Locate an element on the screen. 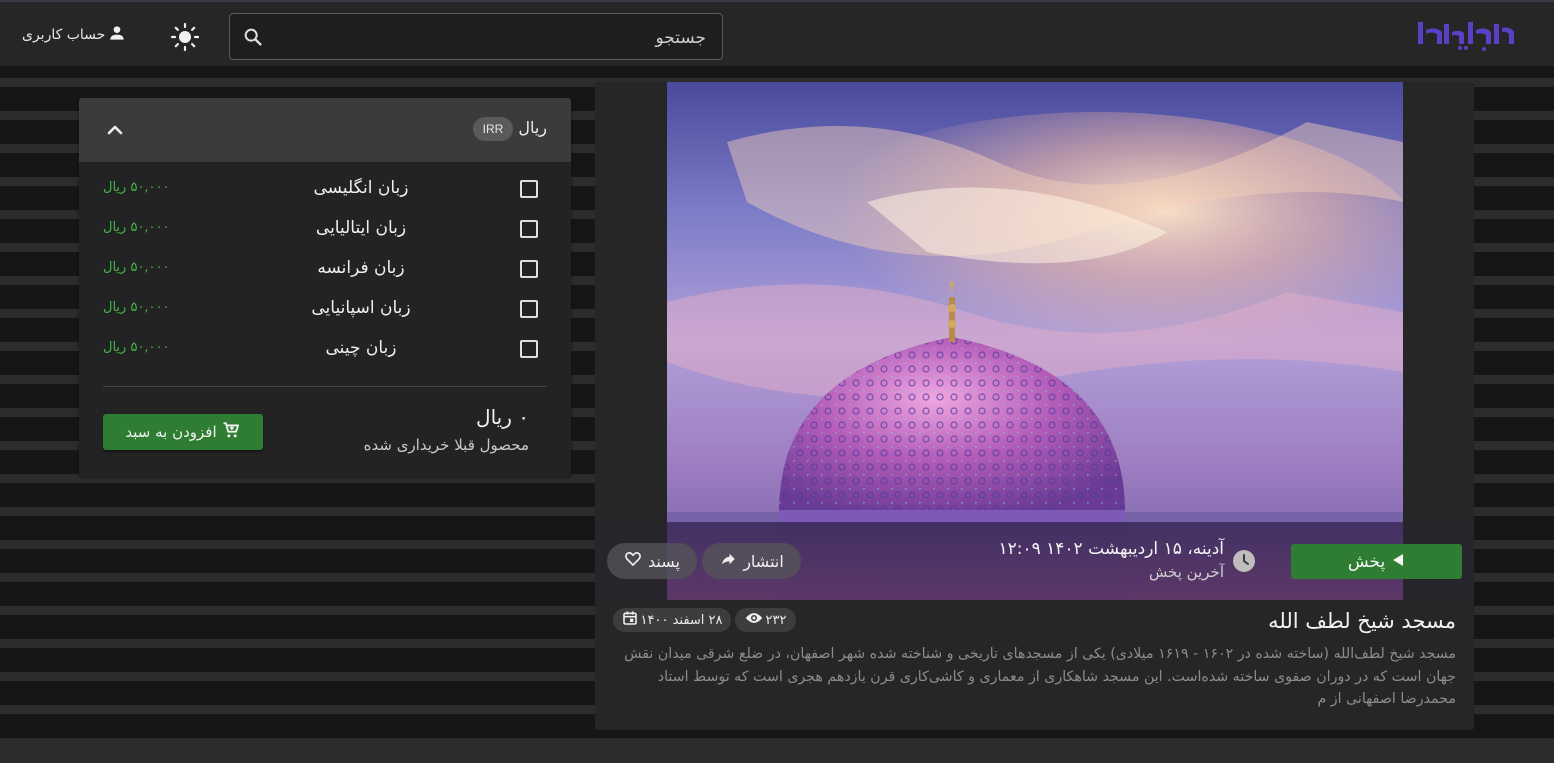 The height and width of the screenshot is (763, 1554). search-field is located at coordinates (476, 37).